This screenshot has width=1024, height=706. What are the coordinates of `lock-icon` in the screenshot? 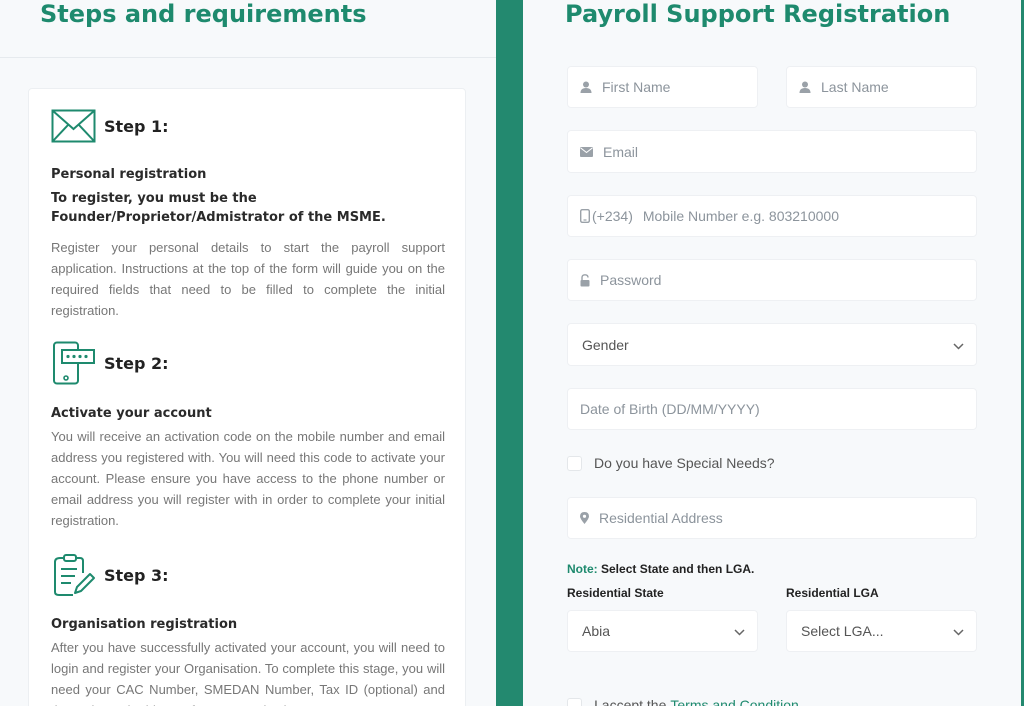 It's located at (585, 280).